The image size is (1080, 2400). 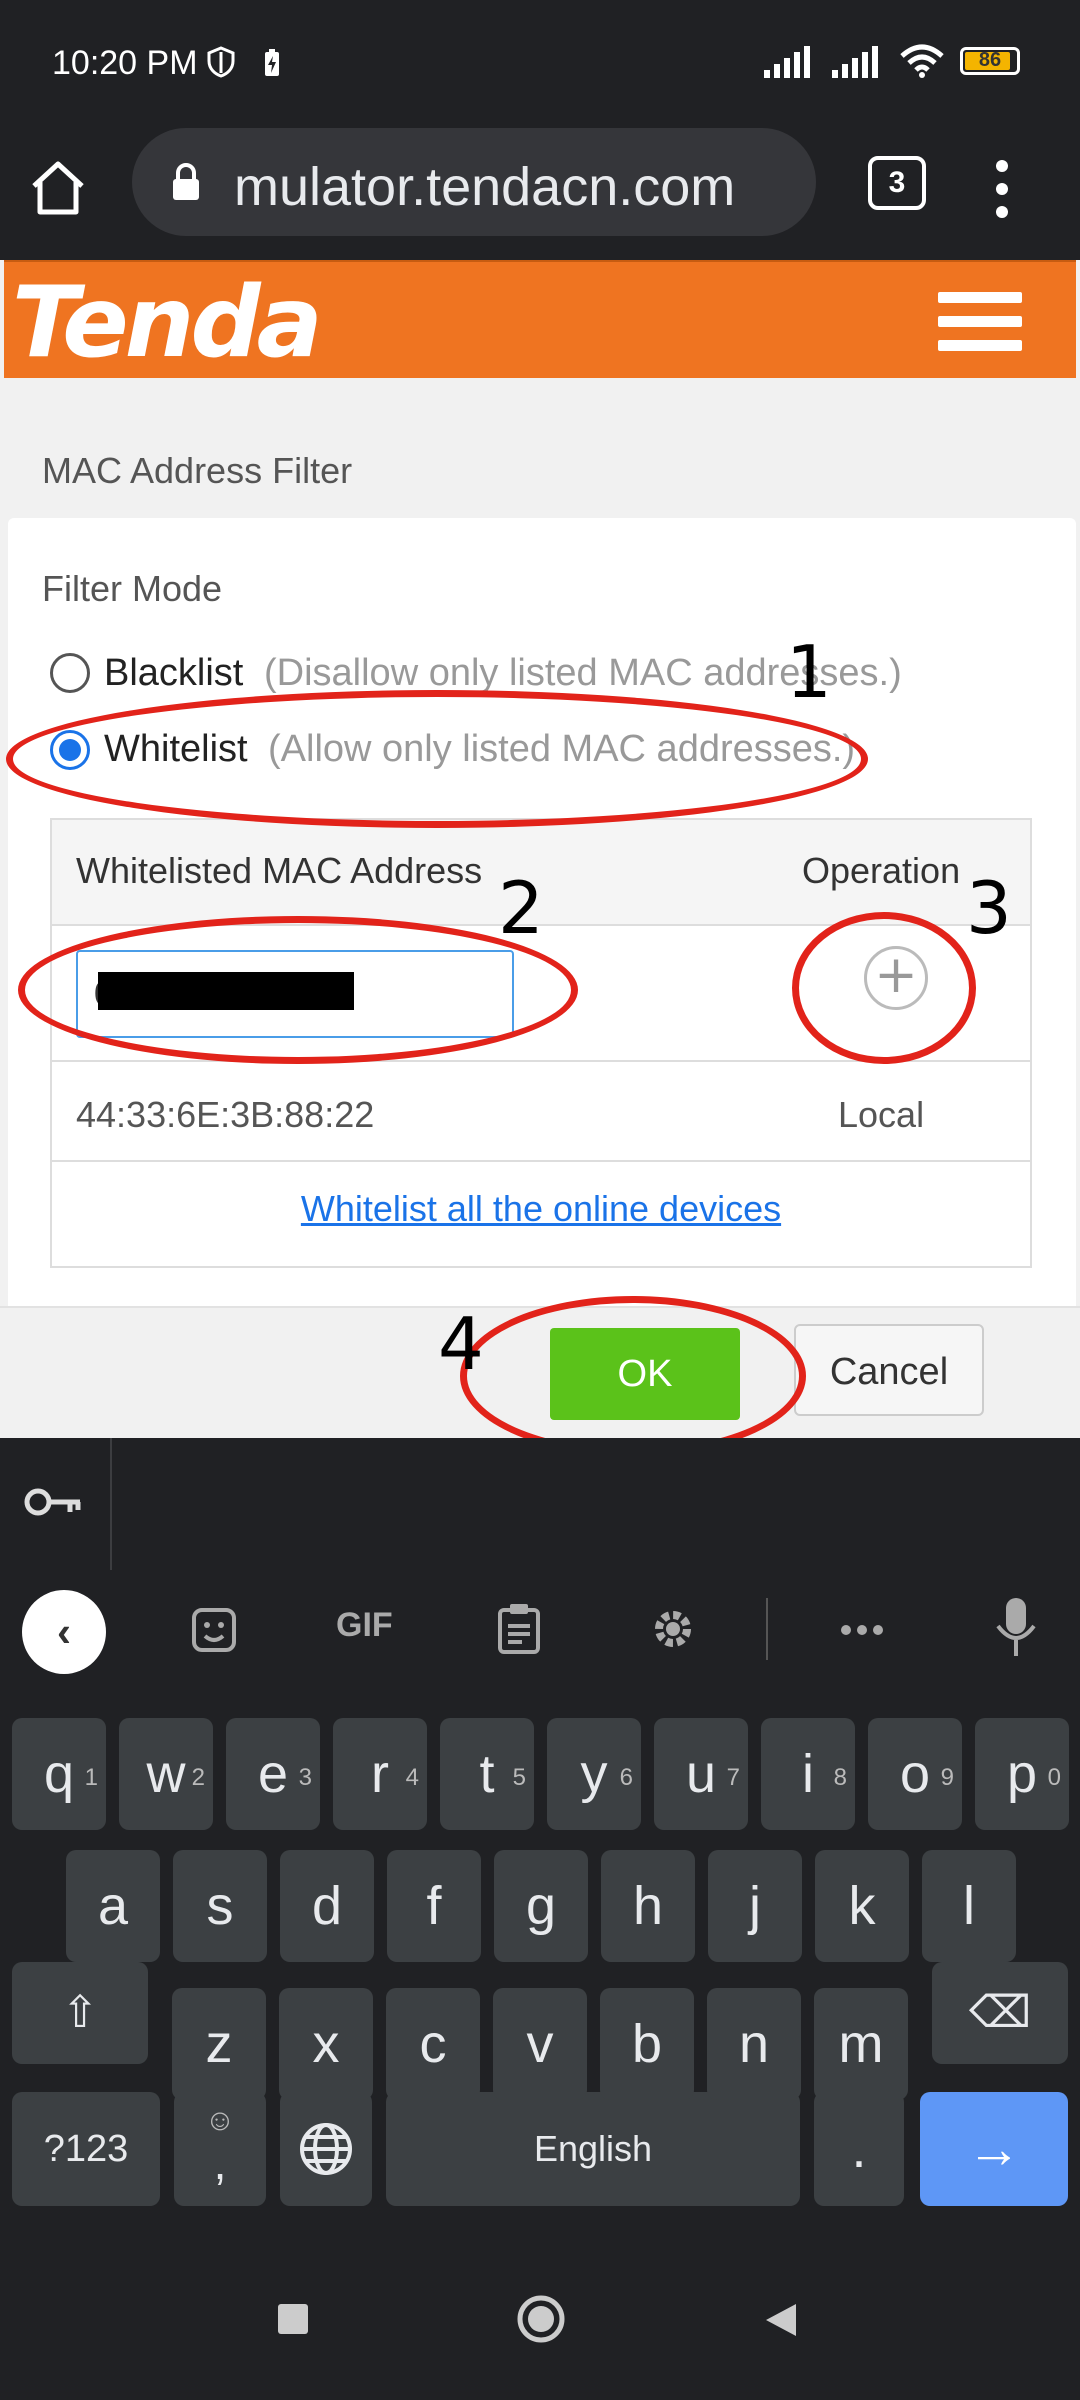 I want to click on space-key: English, so click(x=593, y=2149).